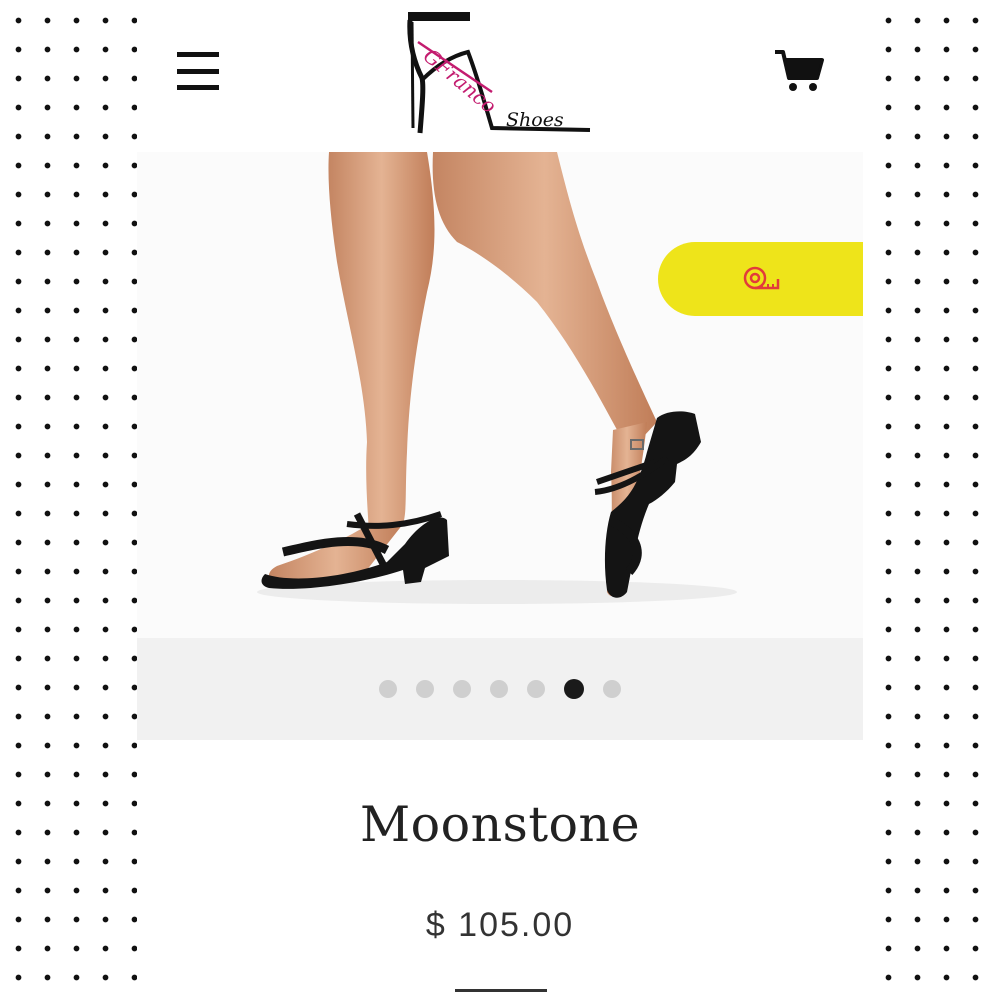 This screenshot has height=1000, width=1000. What do you see at coordinates (500, 824) in the screenshot?
I see `product-title: Moonstone` at bounding box center [500, 824].